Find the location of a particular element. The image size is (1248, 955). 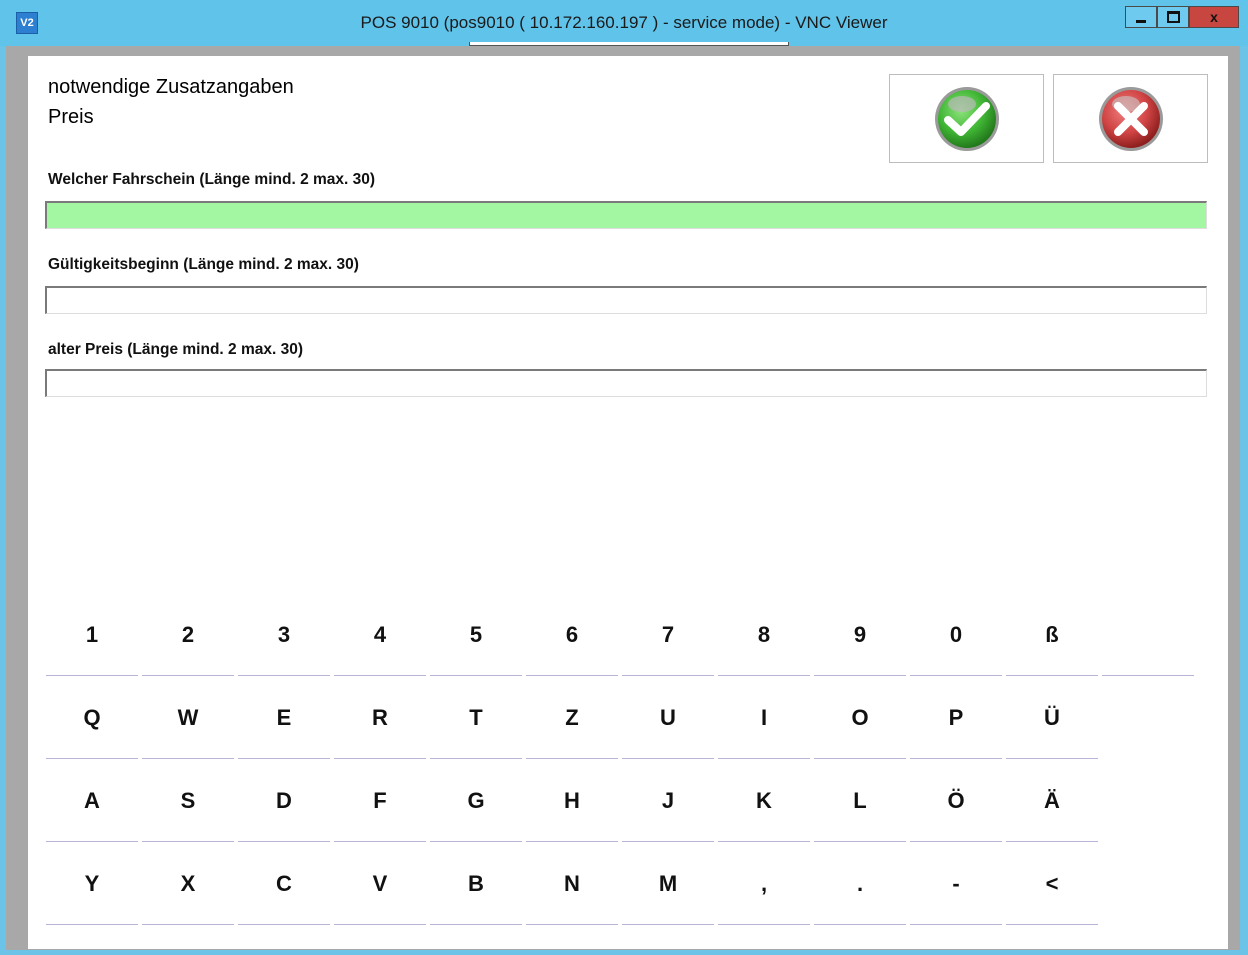

dialog-title: notwendige Zusatzangaben is located at coordinates (171, 87).